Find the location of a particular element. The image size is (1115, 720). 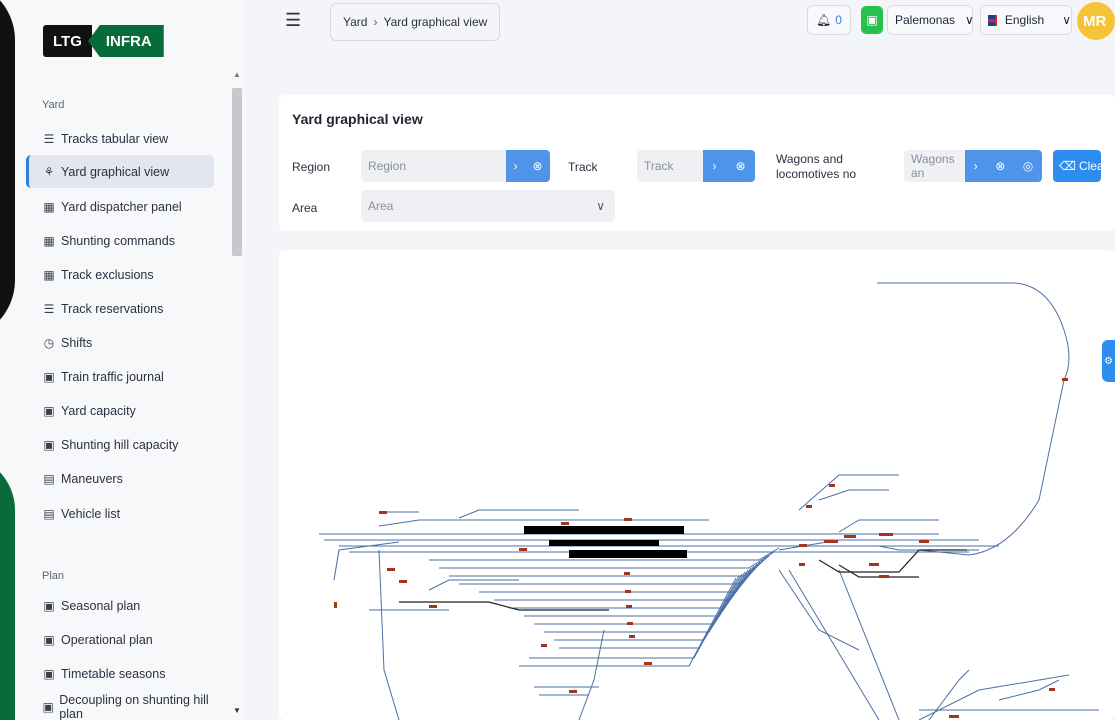

sidebar-item-decoupling-on-shunting-hill-plan: ▣ Decoupling on shunting hill plan is located at coordinates (120, 705).